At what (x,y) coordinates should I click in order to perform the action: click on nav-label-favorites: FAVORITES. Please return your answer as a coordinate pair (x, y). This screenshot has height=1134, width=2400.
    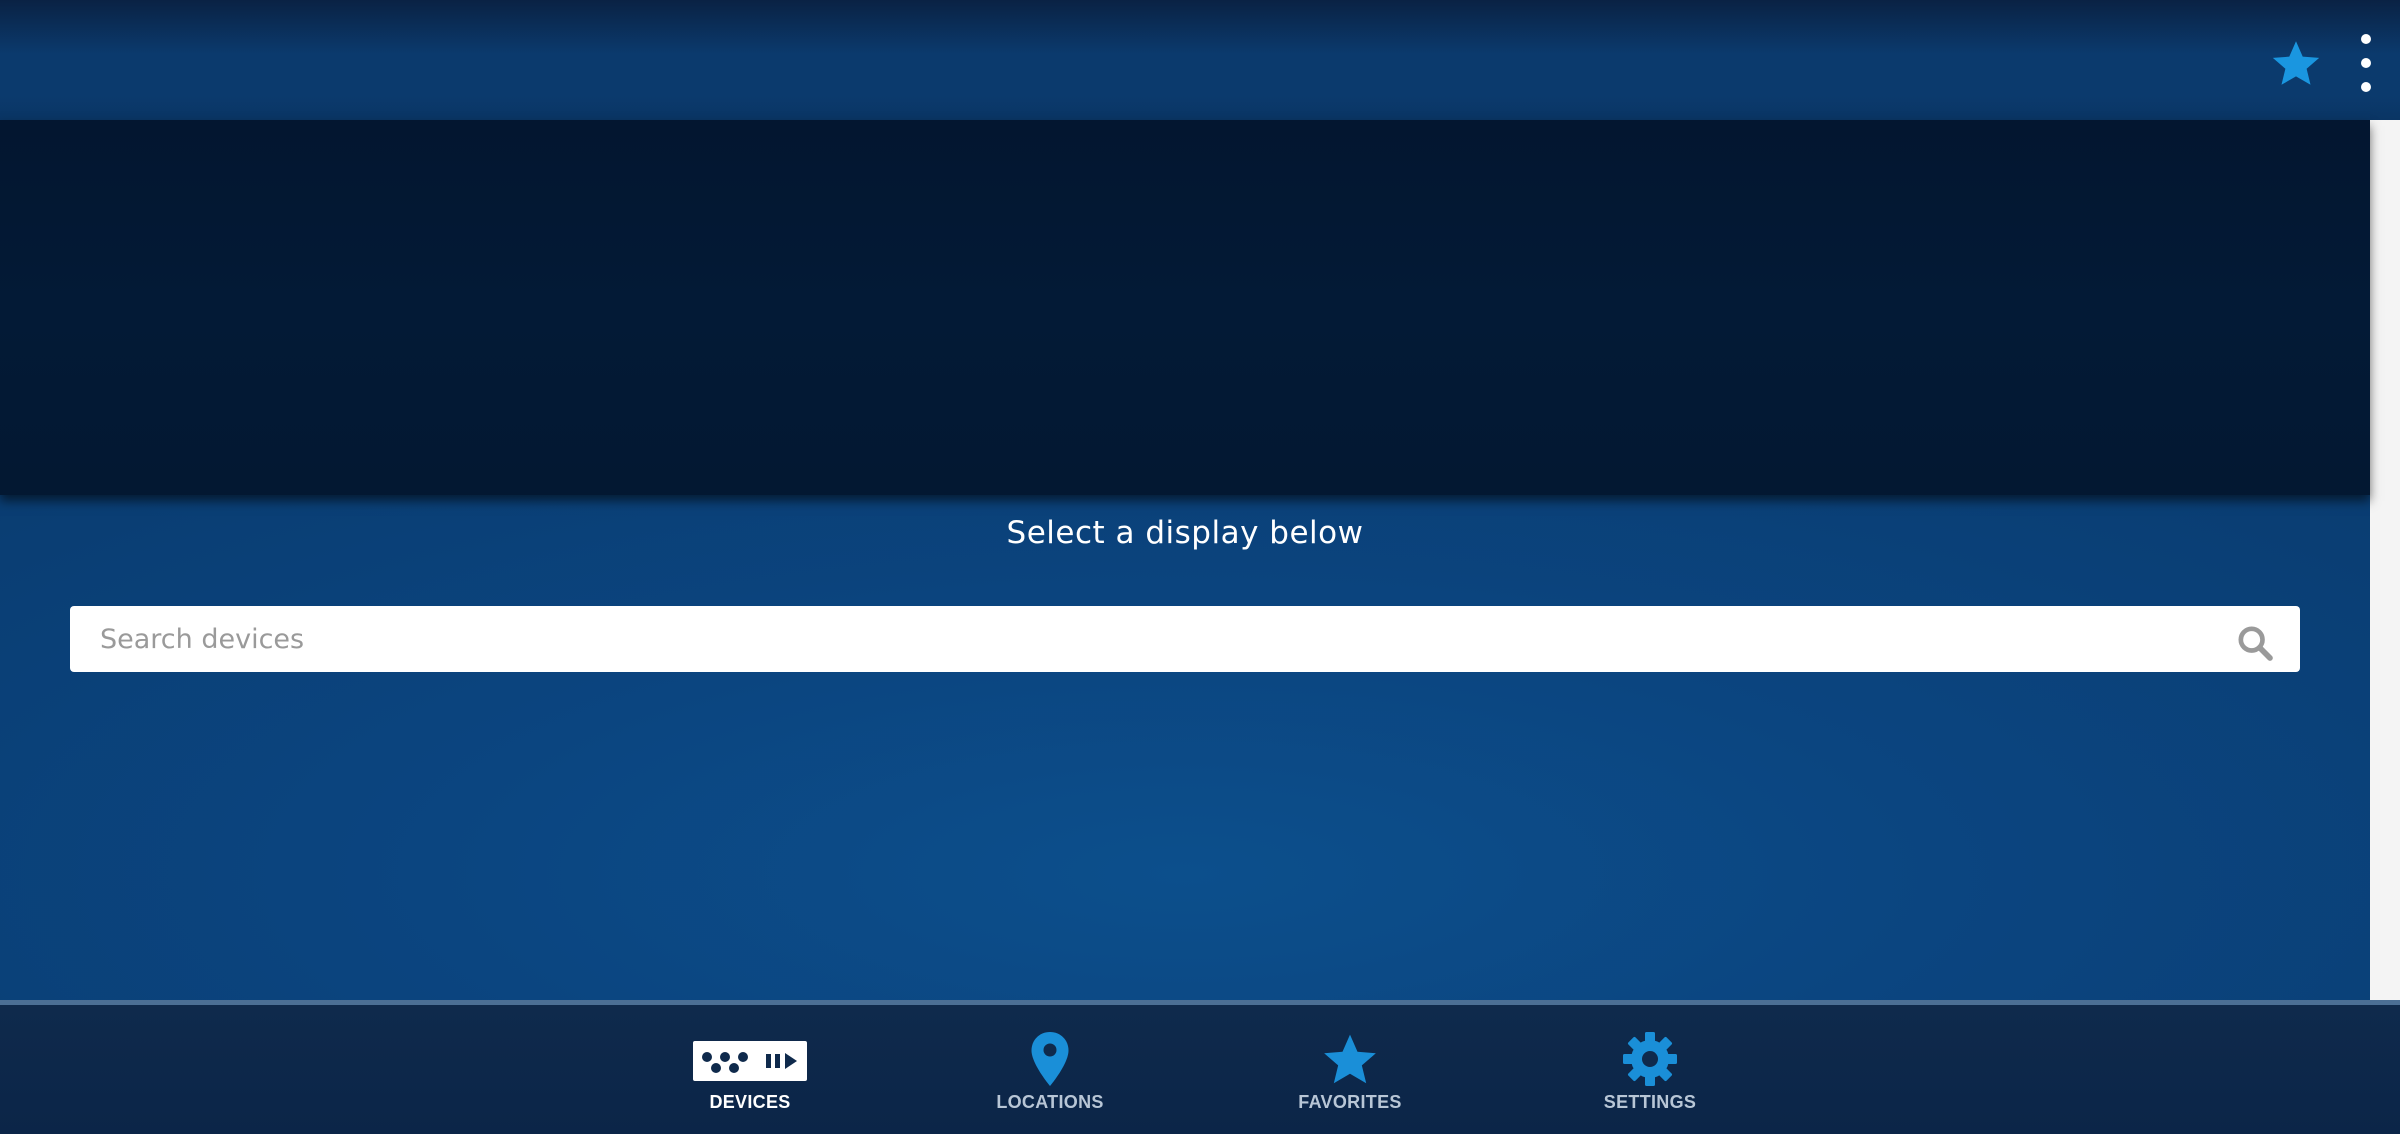
    Looking at the image, I should click on (1350, 1102).